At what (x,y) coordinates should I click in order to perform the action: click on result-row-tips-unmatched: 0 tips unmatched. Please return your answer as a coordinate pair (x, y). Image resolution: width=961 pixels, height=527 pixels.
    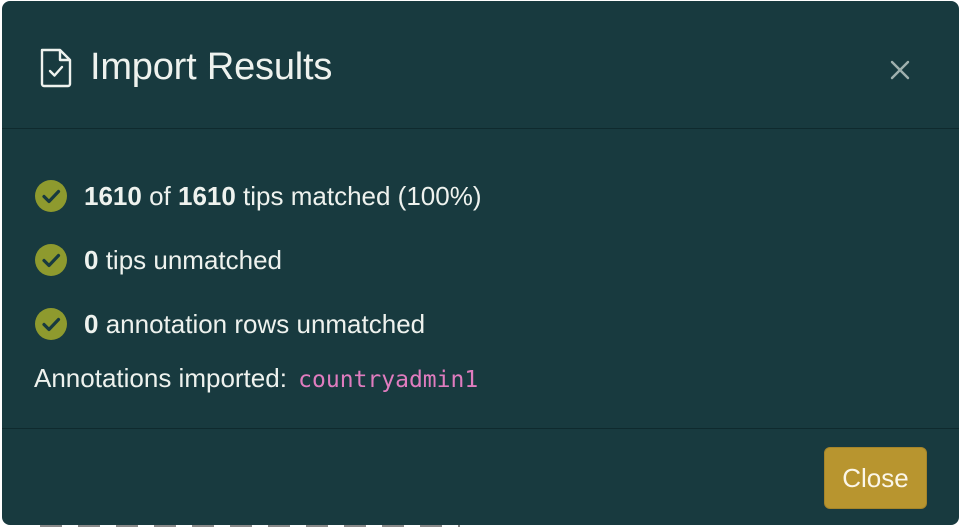
    Looking at the image, I should click on (158, 260).